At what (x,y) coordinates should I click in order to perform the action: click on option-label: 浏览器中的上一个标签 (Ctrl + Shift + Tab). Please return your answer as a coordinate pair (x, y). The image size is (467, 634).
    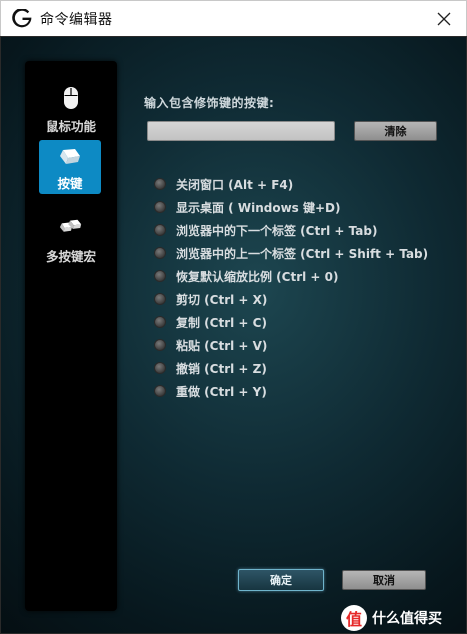
    Looking at the image, I should click on (302, 253).